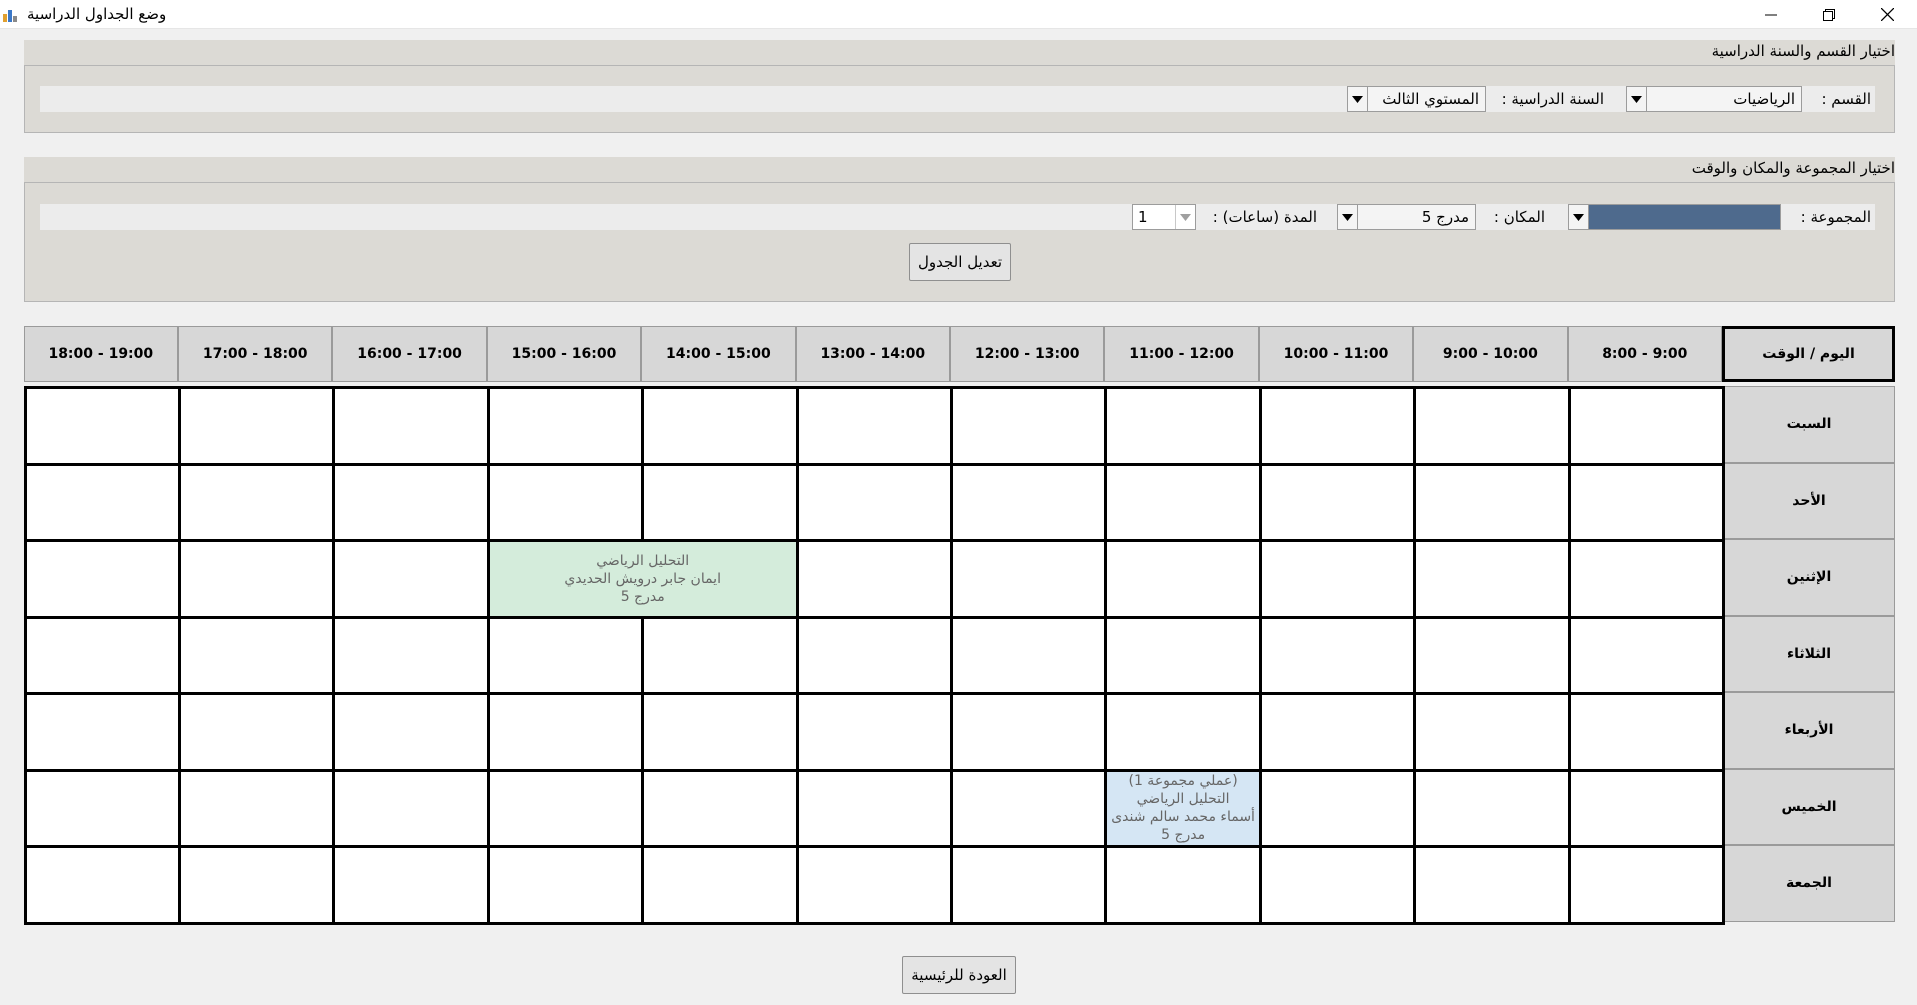  What do you see at coordinates (958, 14) in the screenshot?
I see `title-bar: وضع الجداول الدراسية` at bounding box center [958, 14].